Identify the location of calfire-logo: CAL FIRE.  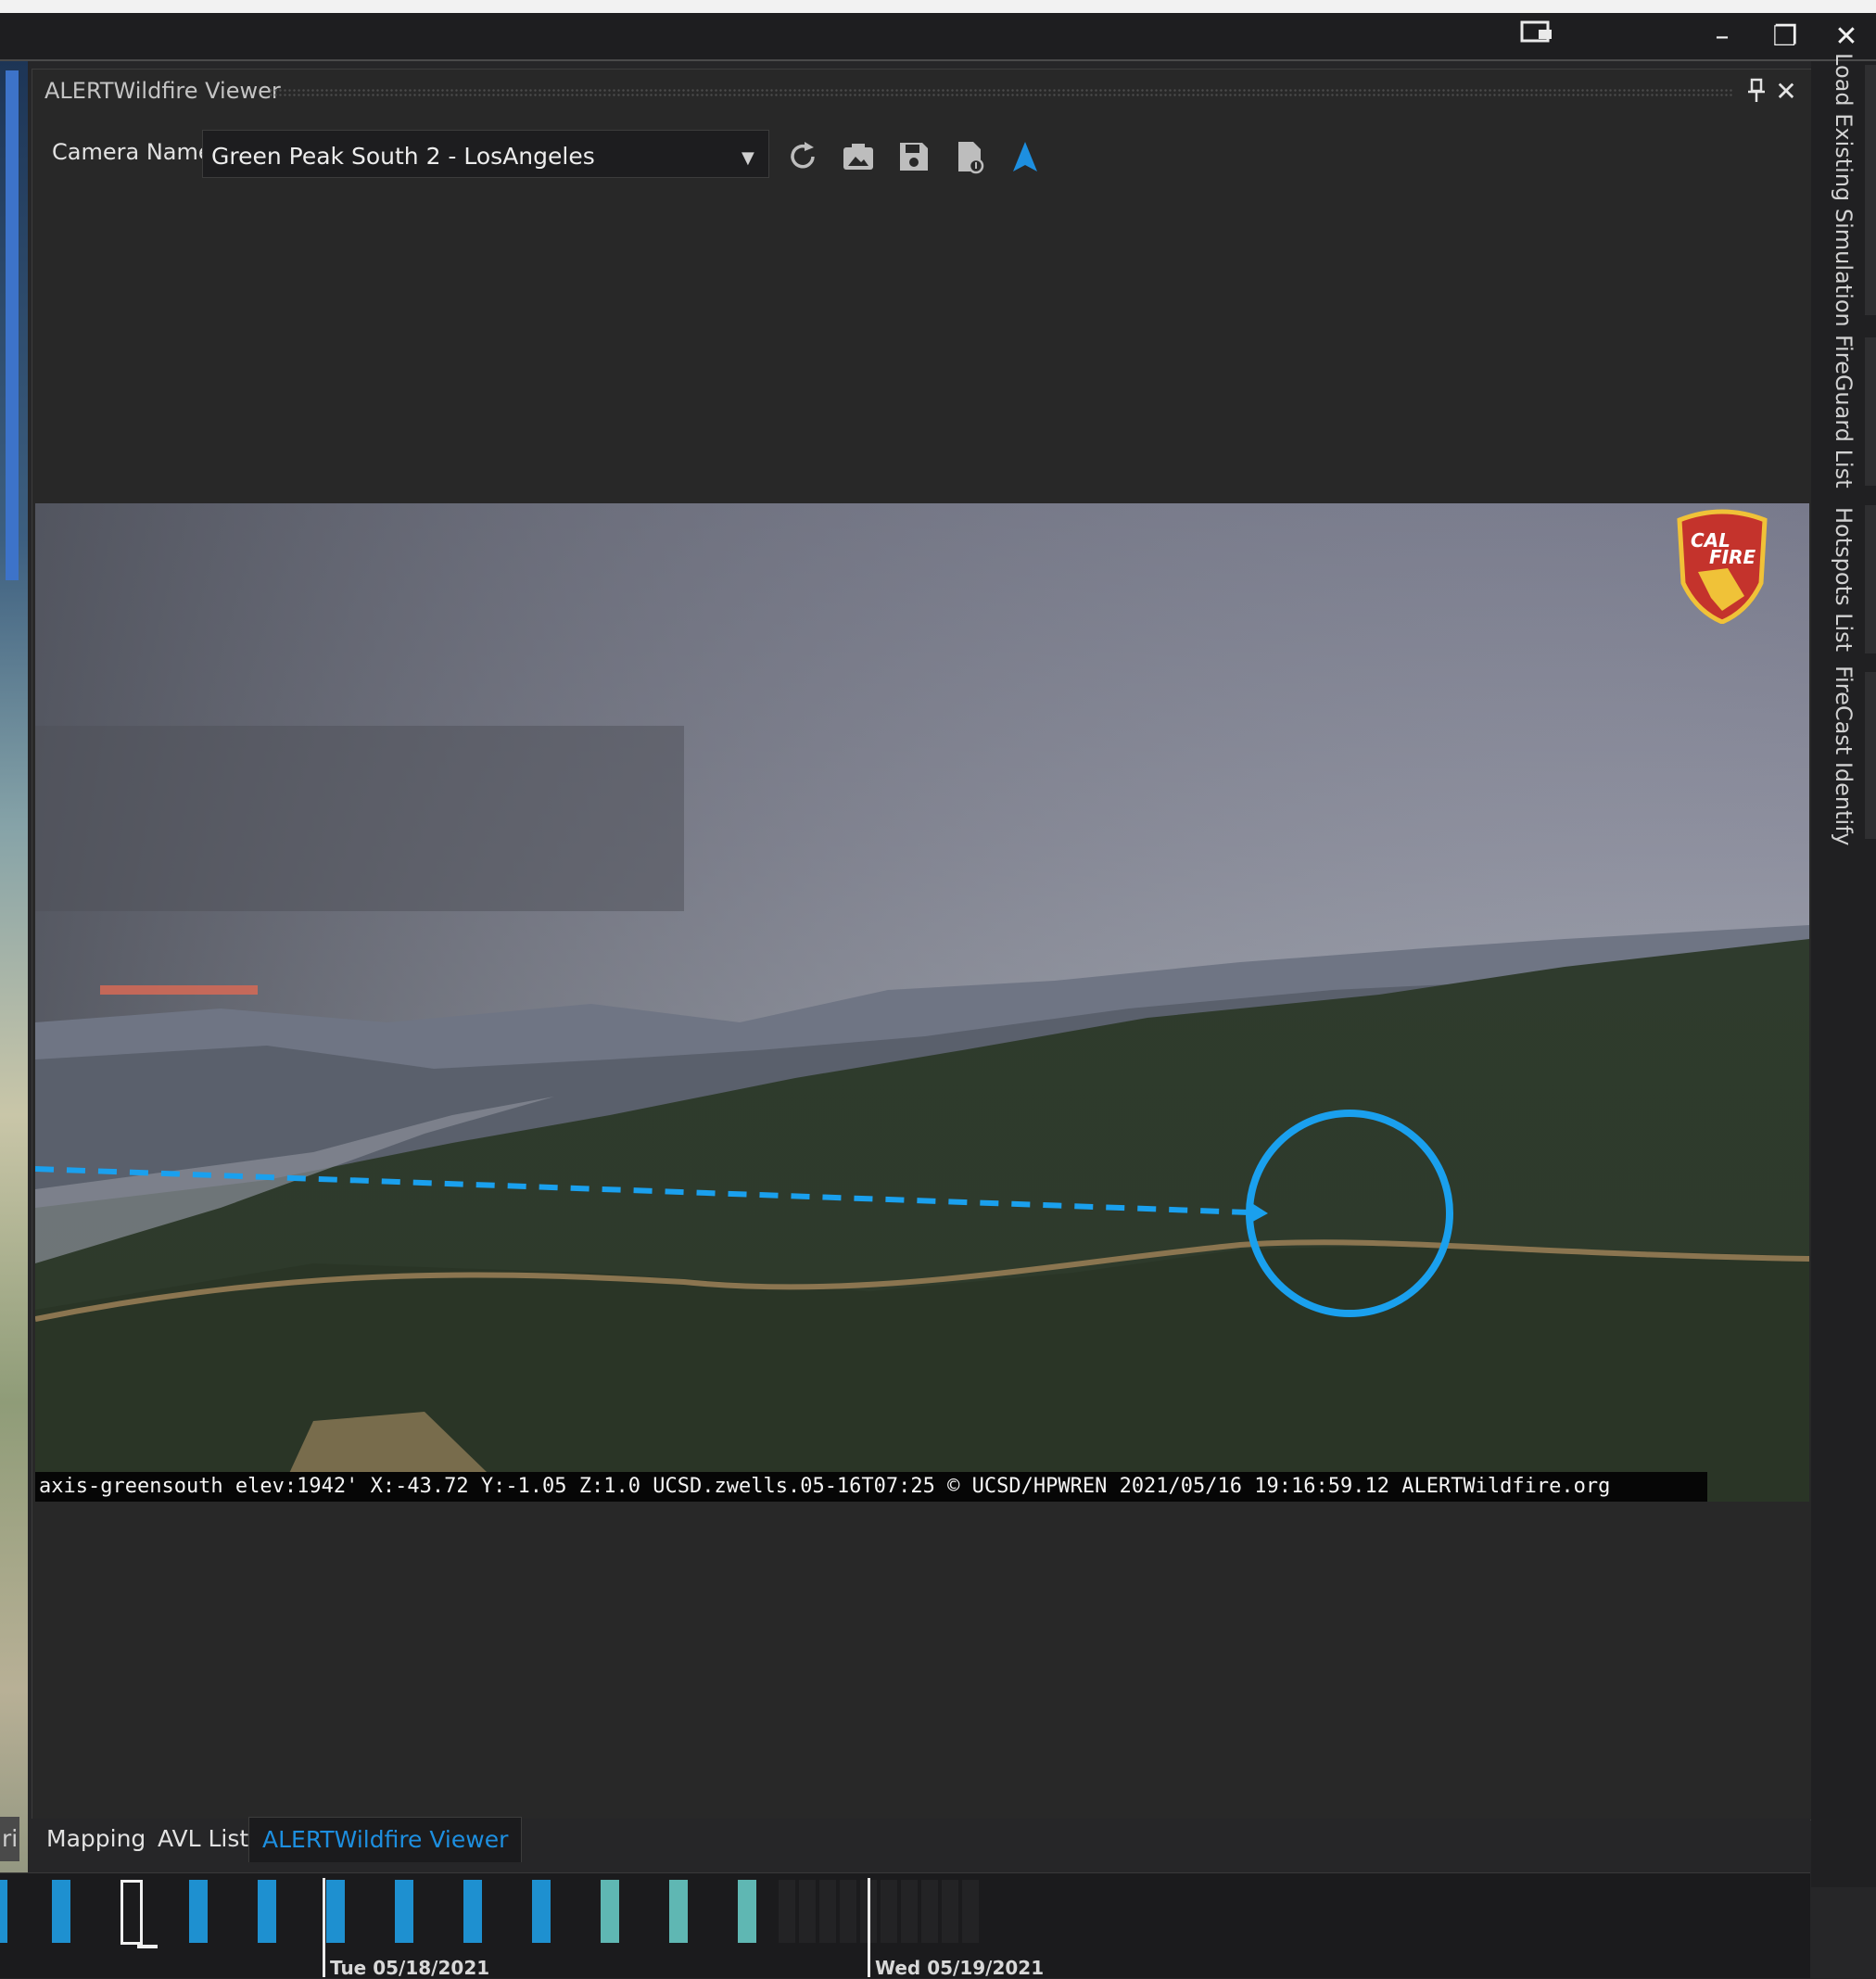
(1722, 566).